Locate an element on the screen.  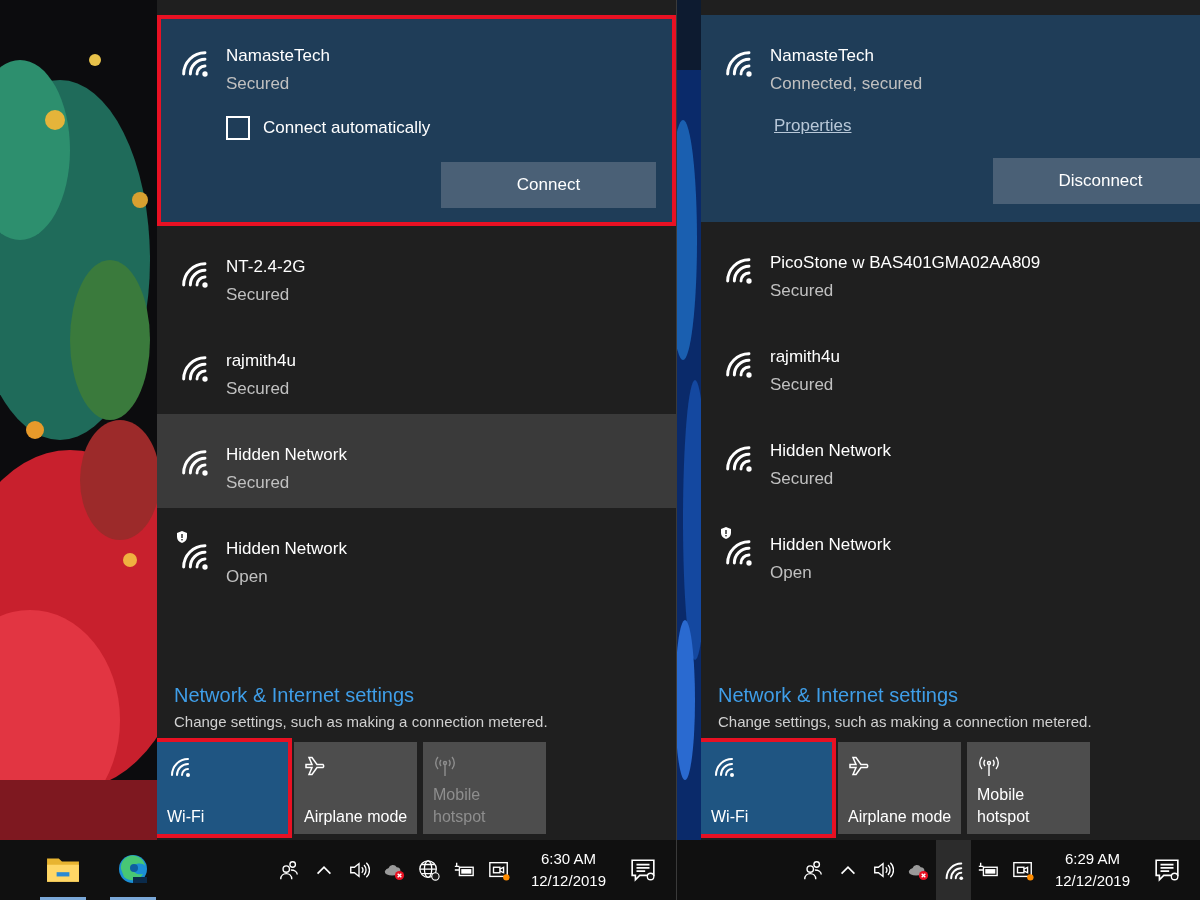
network-name: PicoStone w BAS401GMA02AA809 is located at coordinates (905, 263).